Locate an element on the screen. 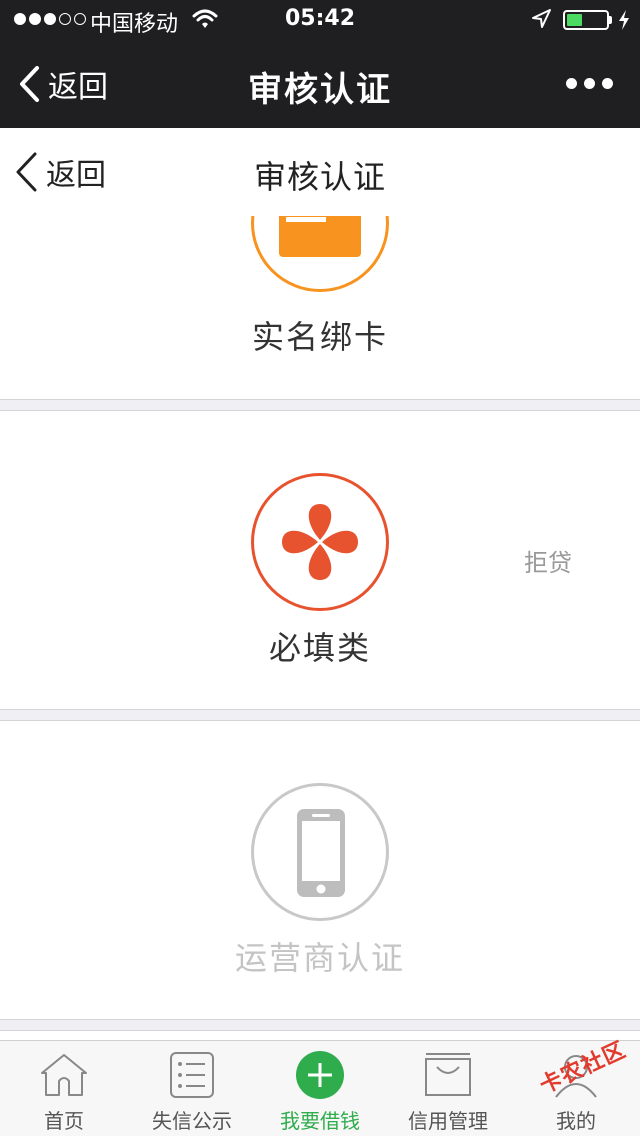 This screenshot has height=1136, width=640. top-bar: 中国移动 05:42 返回 审核认证 is located at coordinates (320, 64).